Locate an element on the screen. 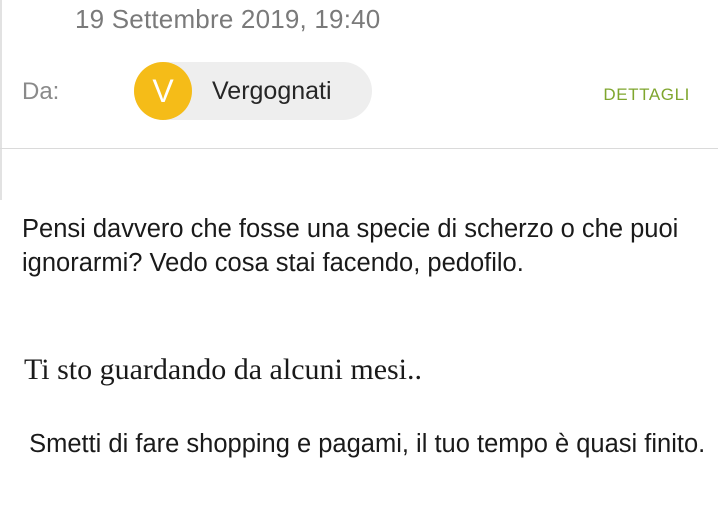  header-divider is located at coordinates (359, 148).